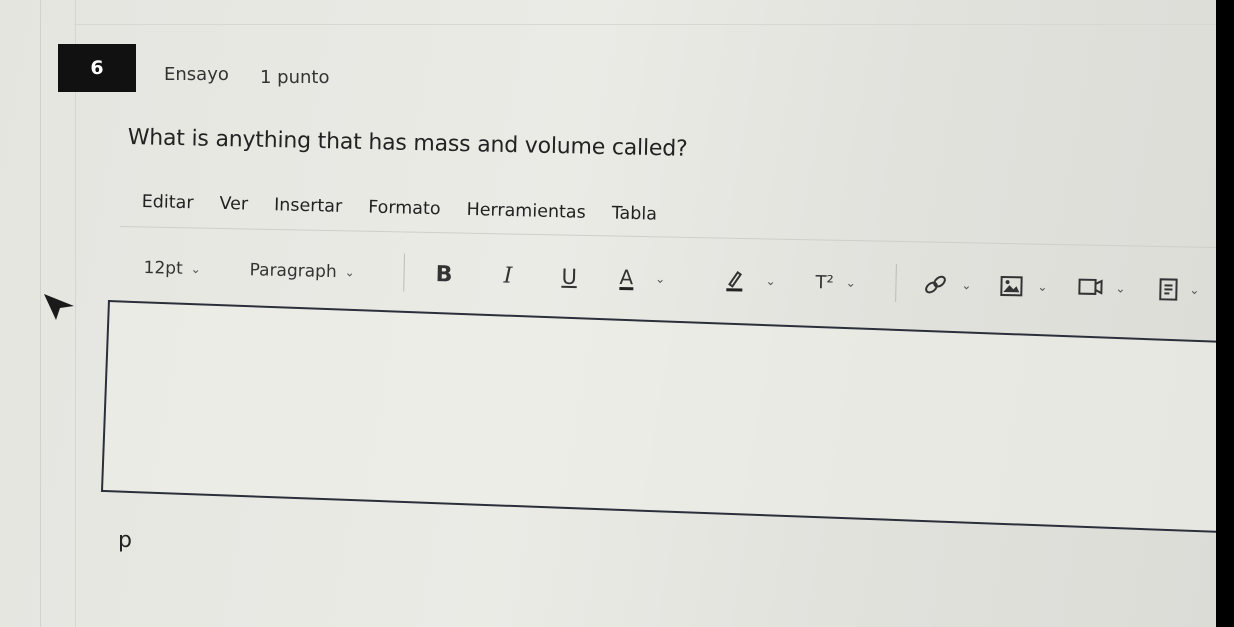 This screenshot has height=627, width=1234. Describe the element at coordinates (295, 77) in the screenshot. I see `question-points: 1 punto` at that location.